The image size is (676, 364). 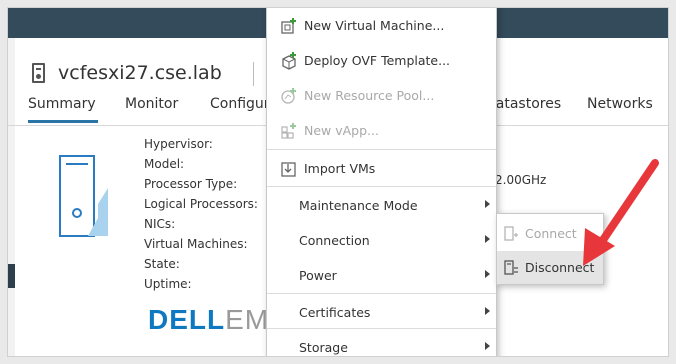 I want to click on tab-networks: Networks, so click(x=620, y=104).